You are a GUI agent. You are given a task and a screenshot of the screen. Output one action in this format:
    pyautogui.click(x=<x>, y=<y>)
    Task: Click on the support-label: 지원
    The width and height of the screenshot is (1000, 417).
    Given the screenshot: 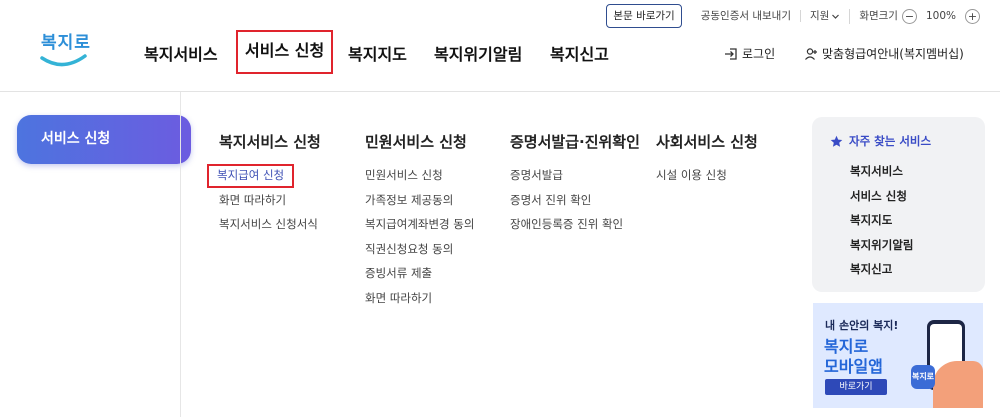 What is the action you would take?
    pyautogui.click(x=820, y=16)
    